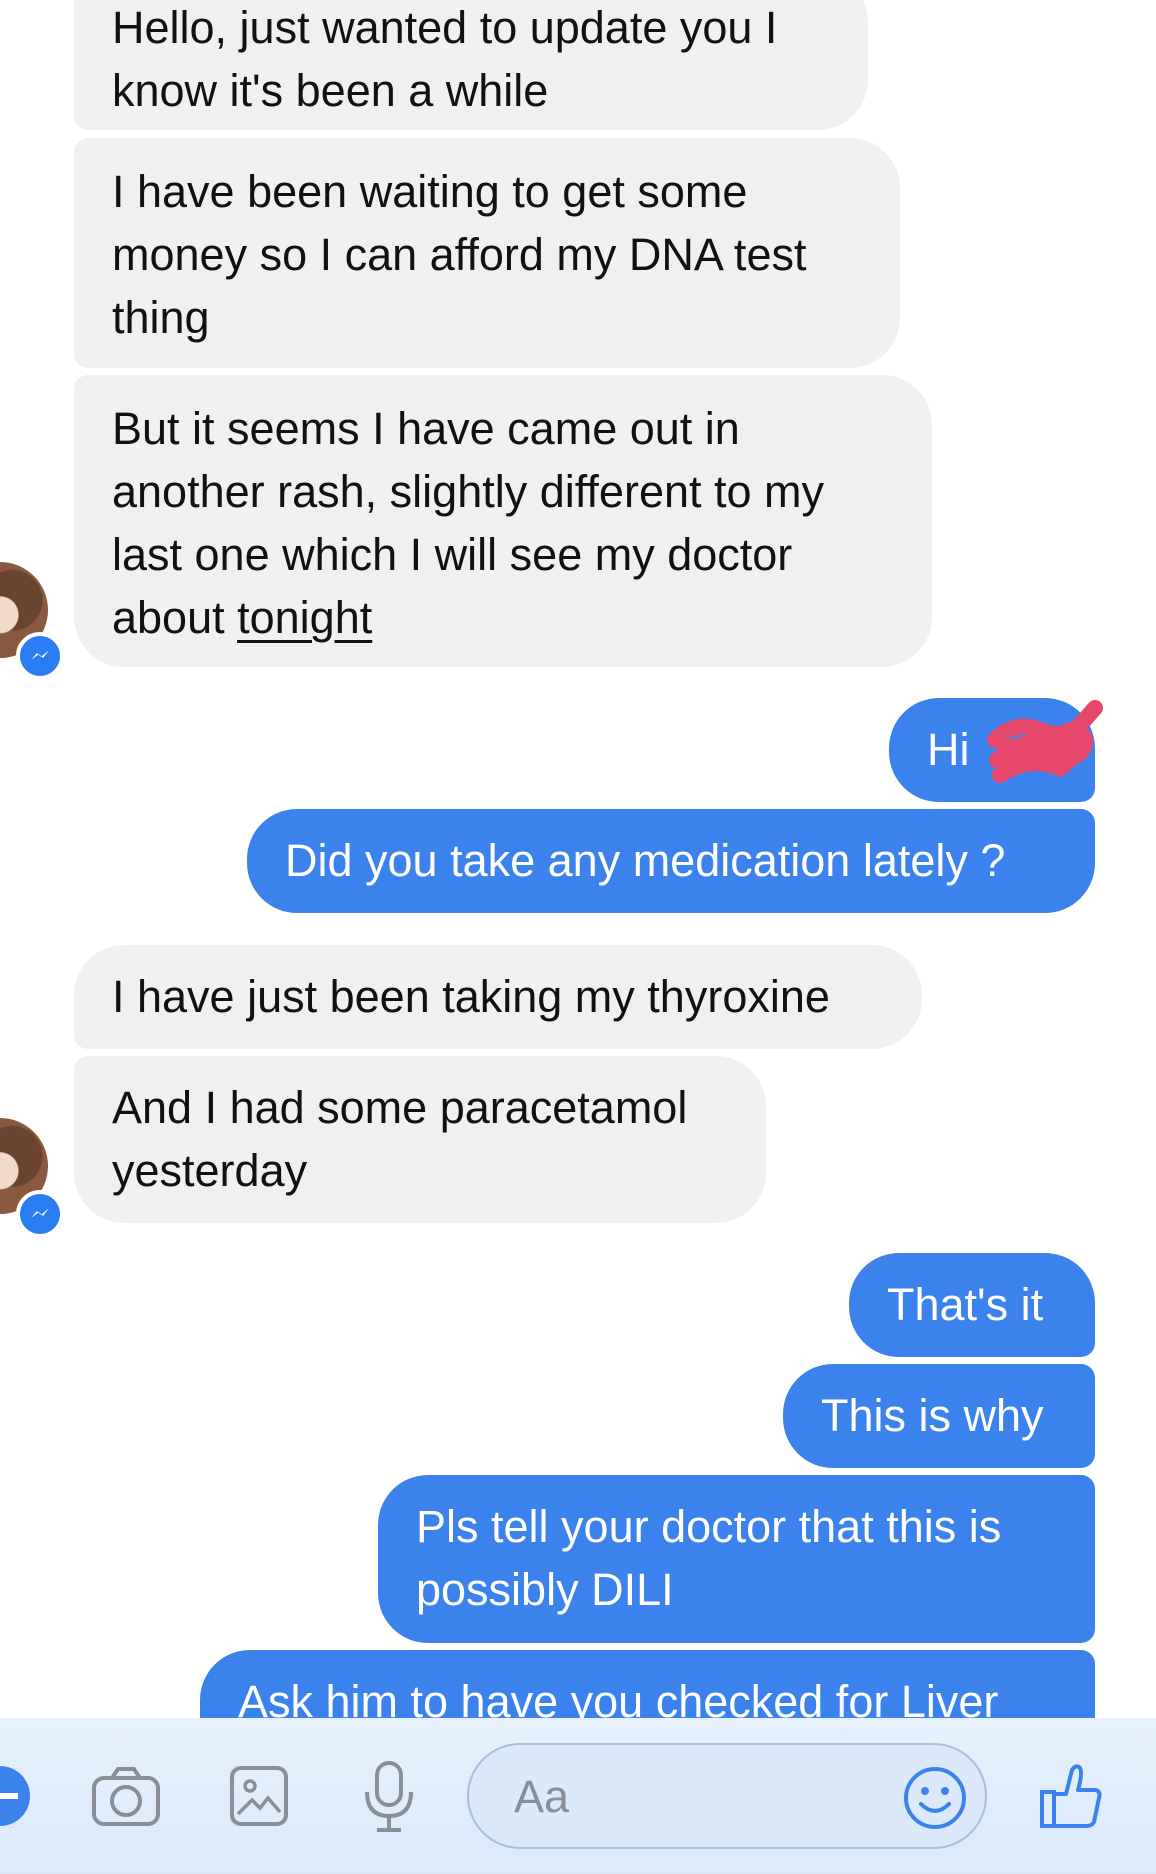 The width and height of the screenshot is (1156, 1874). I want to click on message-line: I have been waiting to get some, so click(430, 191).